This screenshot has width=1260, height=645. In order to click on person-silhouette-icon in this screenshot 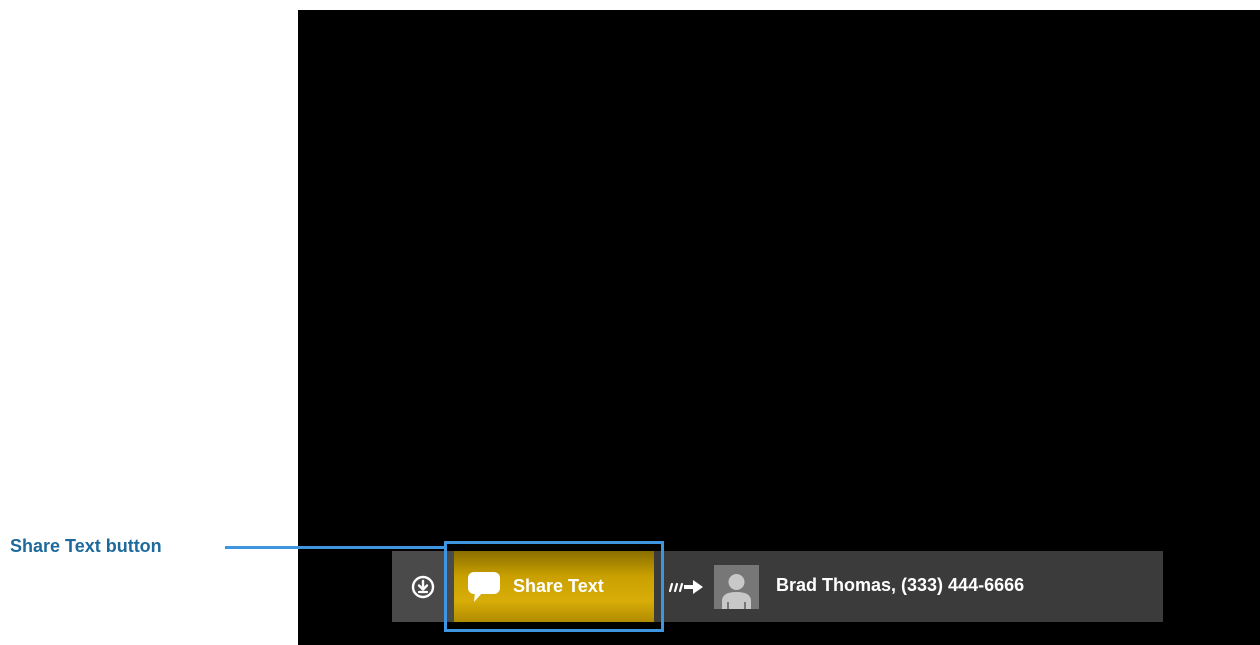, I will do `click(736, 591)`.